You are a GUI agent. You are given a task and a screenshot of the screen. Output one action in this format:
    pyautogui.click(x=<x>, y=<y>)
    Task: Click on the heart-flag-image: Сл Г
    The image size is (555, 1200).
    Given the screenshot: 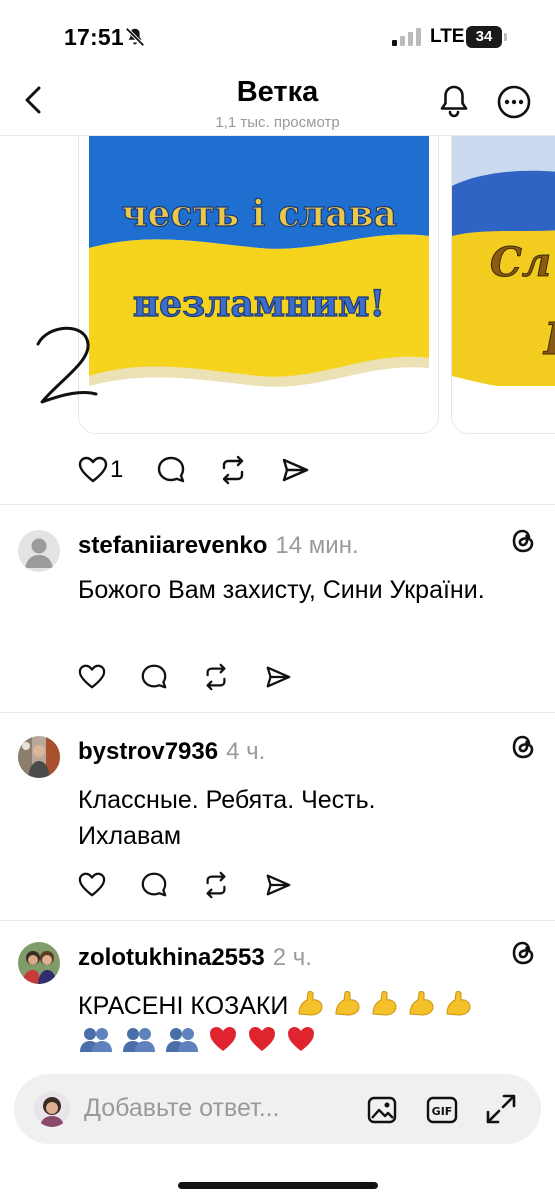 What is the action you would take?
    pyautogui.click(x=503, y=284)
    